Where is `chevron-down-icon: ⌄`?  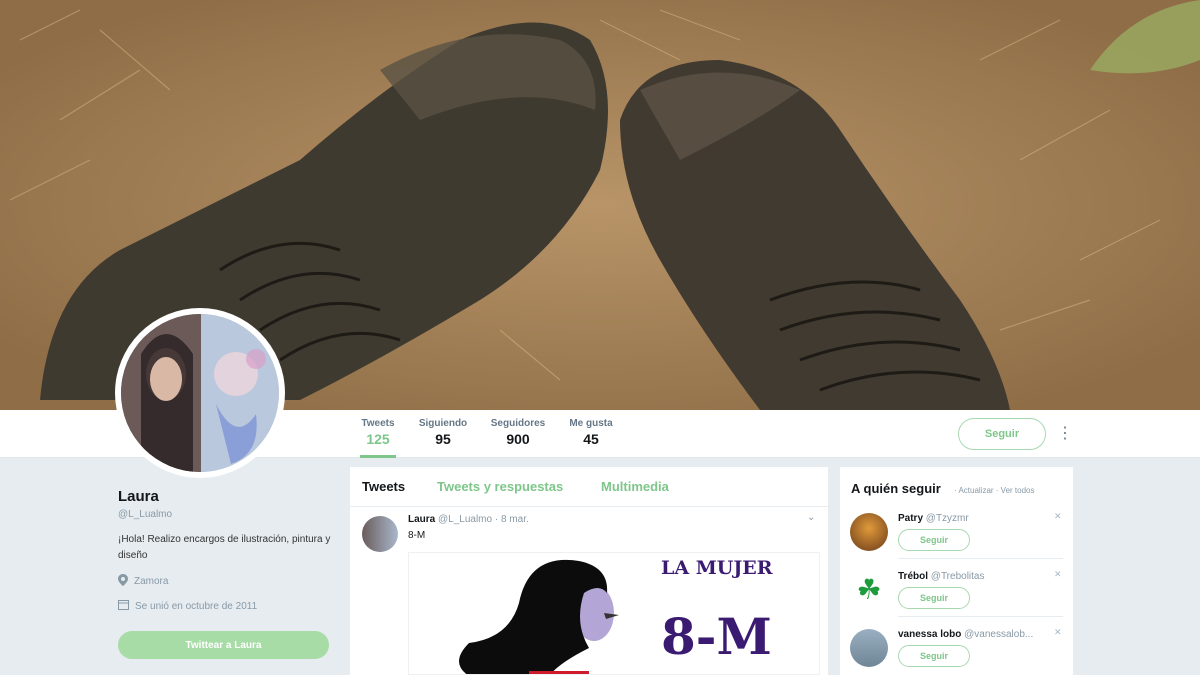
chevron-down-icon: ⌄ is located at coordinates (811, 517).